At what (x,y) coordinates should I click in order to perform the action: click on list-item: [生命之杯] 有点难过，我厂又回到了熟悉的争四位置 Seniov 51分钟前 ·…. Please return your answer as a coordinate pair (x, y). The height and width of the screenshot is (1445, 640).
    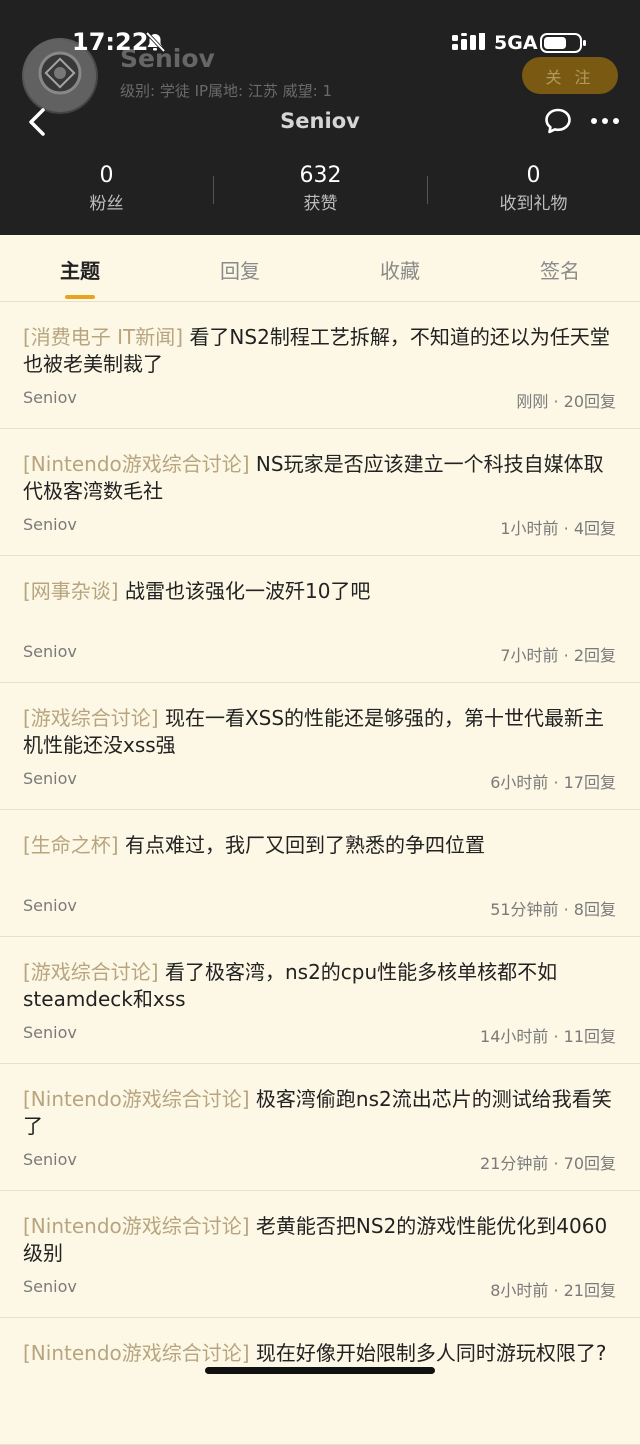
    Looking at the image, I should click on (320, 873).